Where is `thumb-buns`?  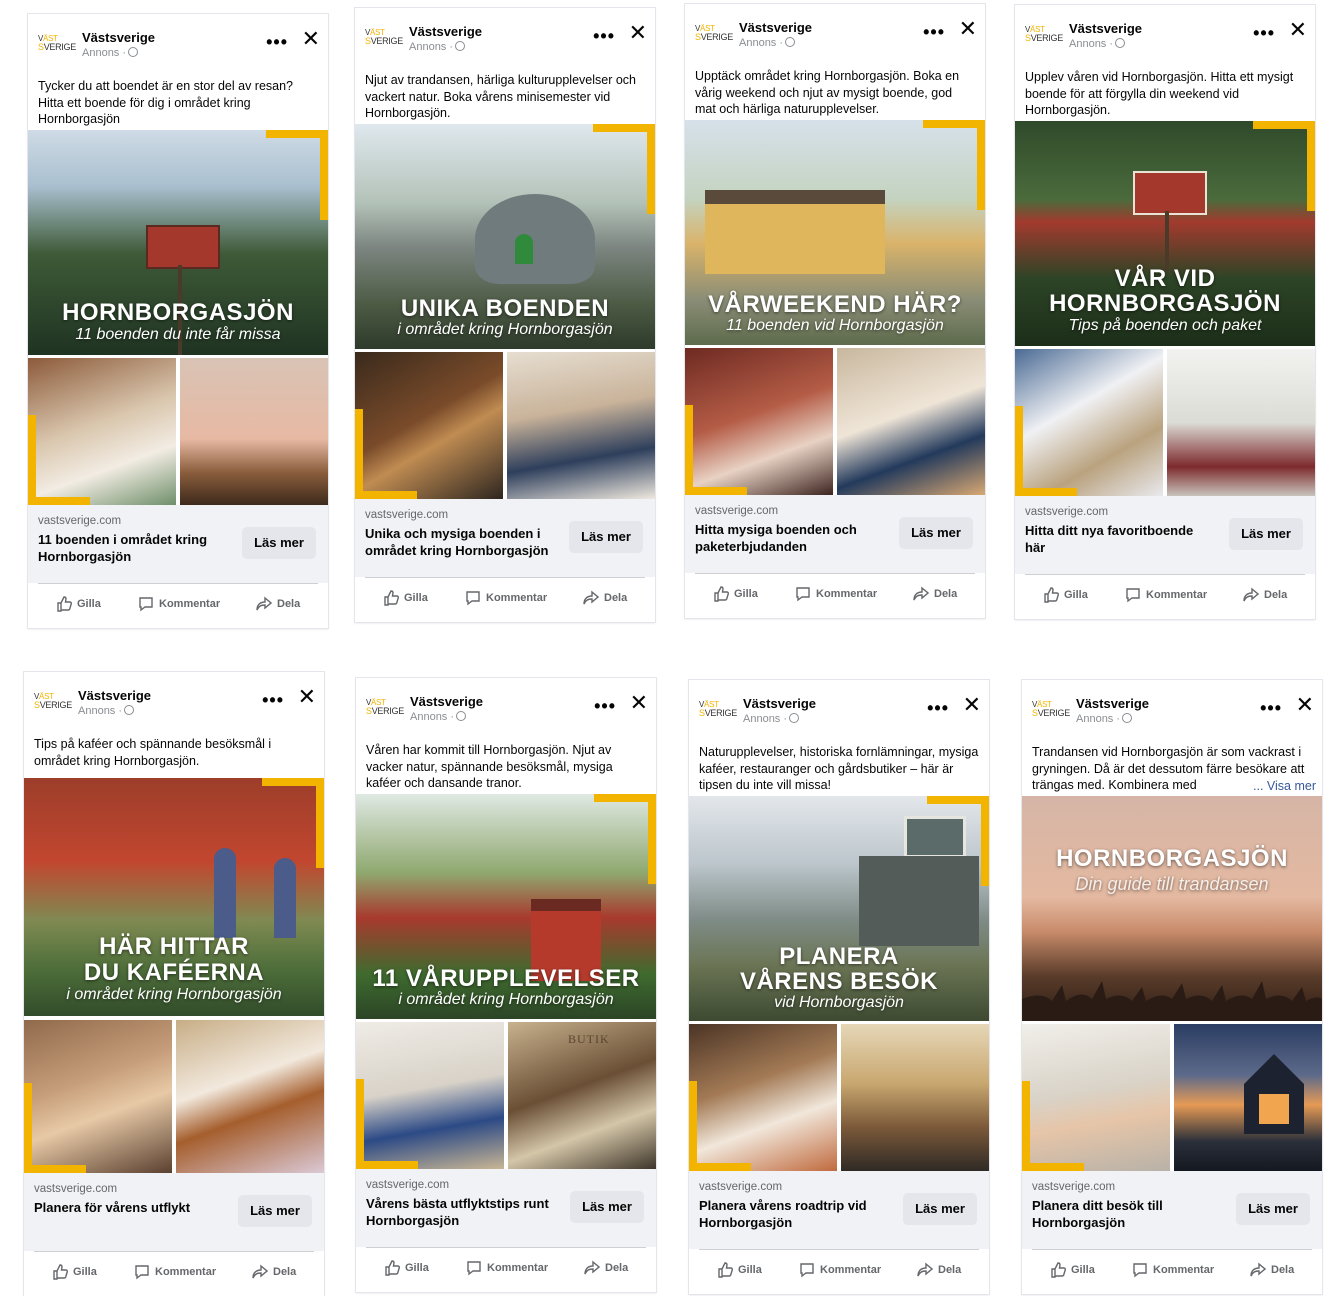
thumb-buns is located at coordinates (250, 1096).